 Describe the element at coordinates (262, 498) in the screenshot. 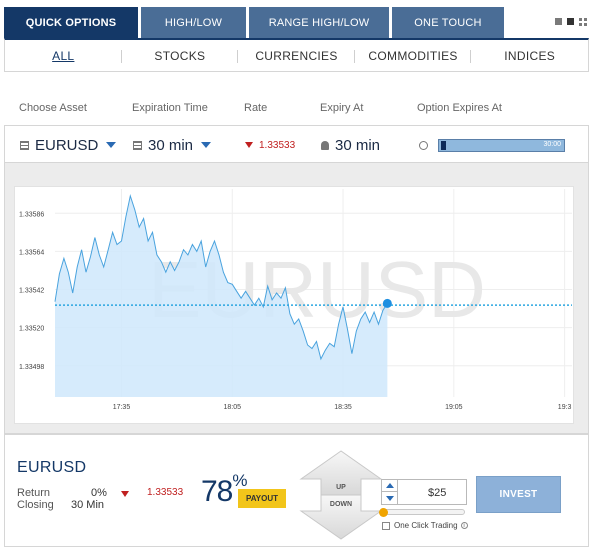

I see `payout-badge: PAYOUT` at that location.